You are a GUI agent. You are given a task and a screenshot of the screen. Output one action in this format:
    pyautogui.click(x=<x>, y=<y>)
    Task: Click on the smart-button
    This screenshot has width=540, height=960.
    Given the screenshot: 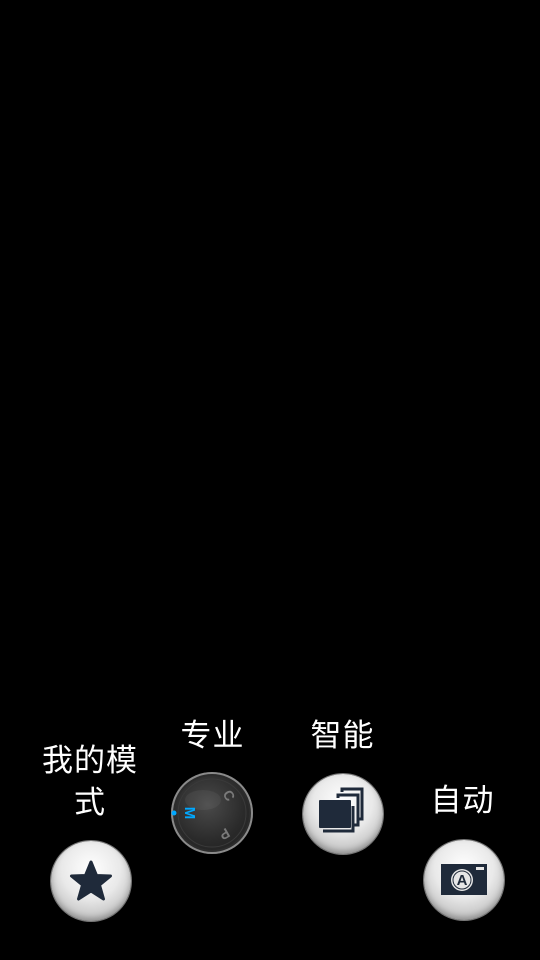 What is the action you would take?
    pyautogui.click(x=343, y=814)
    